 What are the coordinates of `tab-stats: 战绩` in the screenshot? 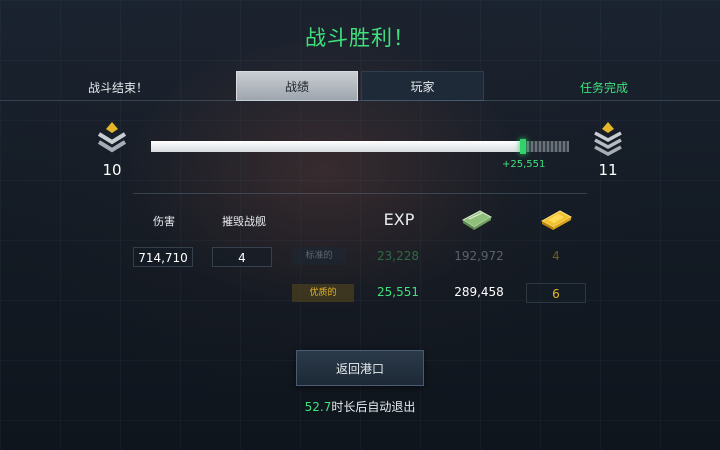 It's located at (297, 86).